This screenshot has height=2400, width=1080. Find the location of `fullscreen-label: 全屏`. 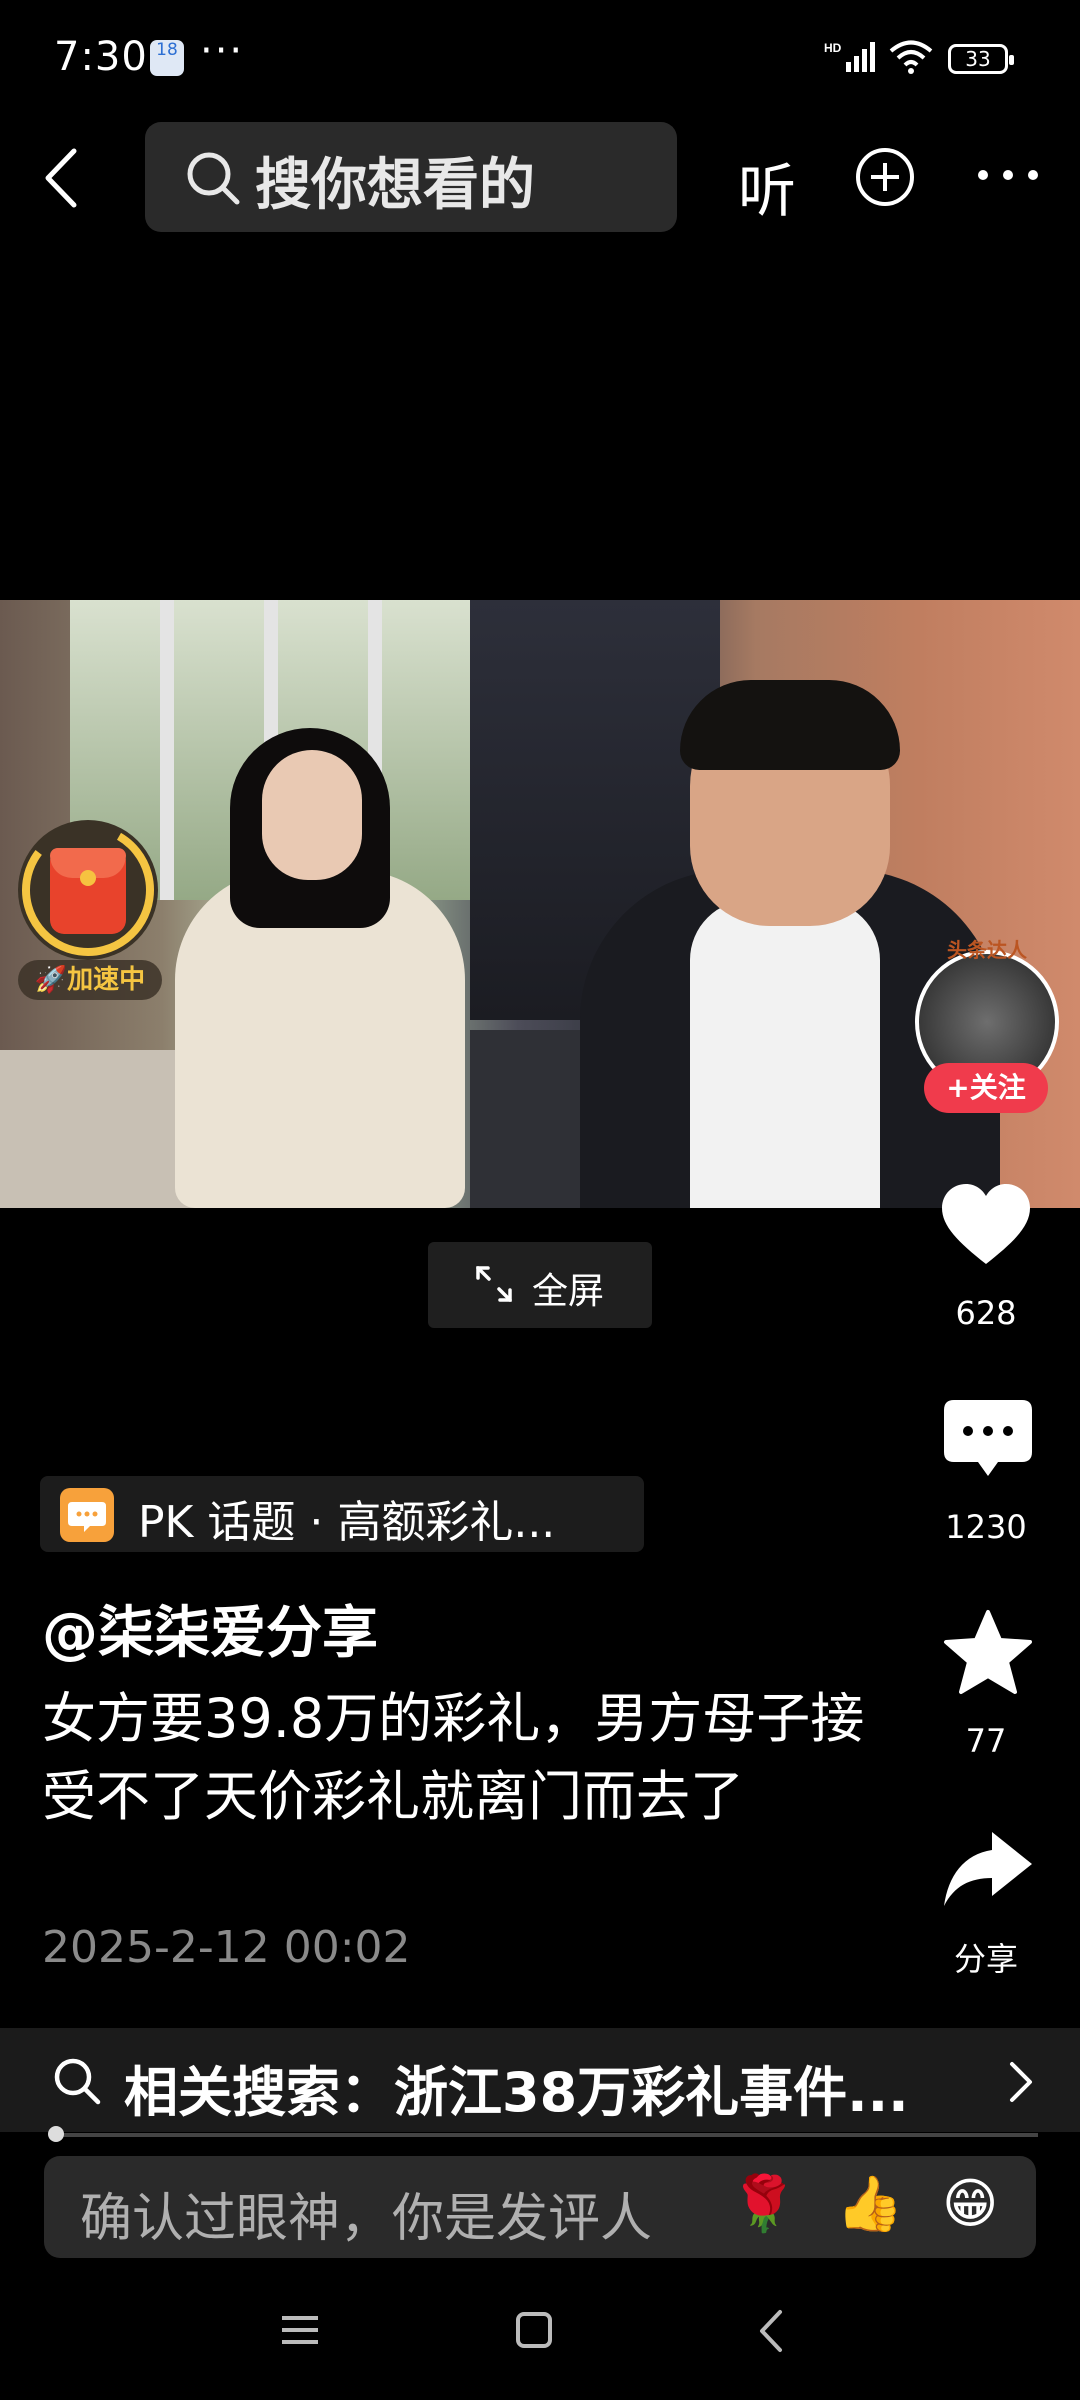

fullscreen-label: 全屏 is located at coordinates (568, 1288).